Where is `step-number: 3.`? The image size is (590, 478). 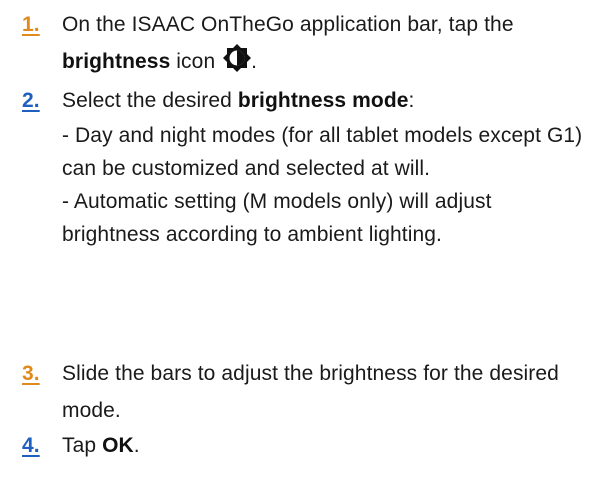 step-number: 3. is located at coordinates (31, 373).